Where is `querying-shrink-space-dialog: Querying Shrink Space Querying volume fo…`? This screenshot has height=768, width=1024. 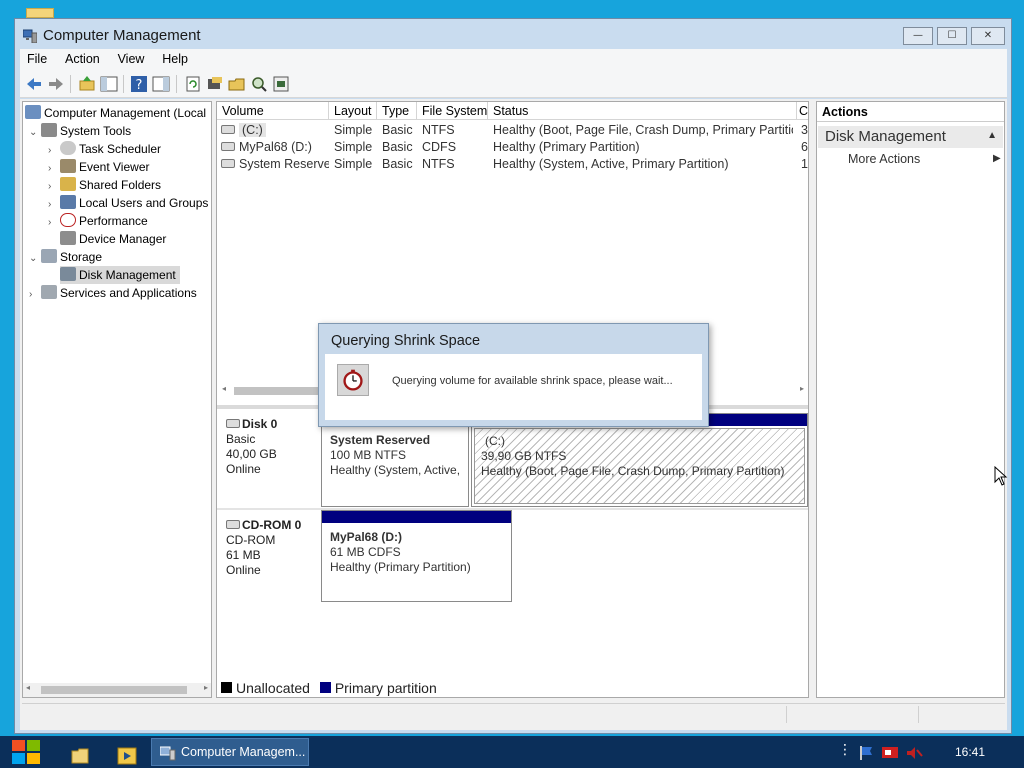 querying-shrink-space-dialog: Querying Shrink Space Querying volume fo… is located at coordinates (513, 375).